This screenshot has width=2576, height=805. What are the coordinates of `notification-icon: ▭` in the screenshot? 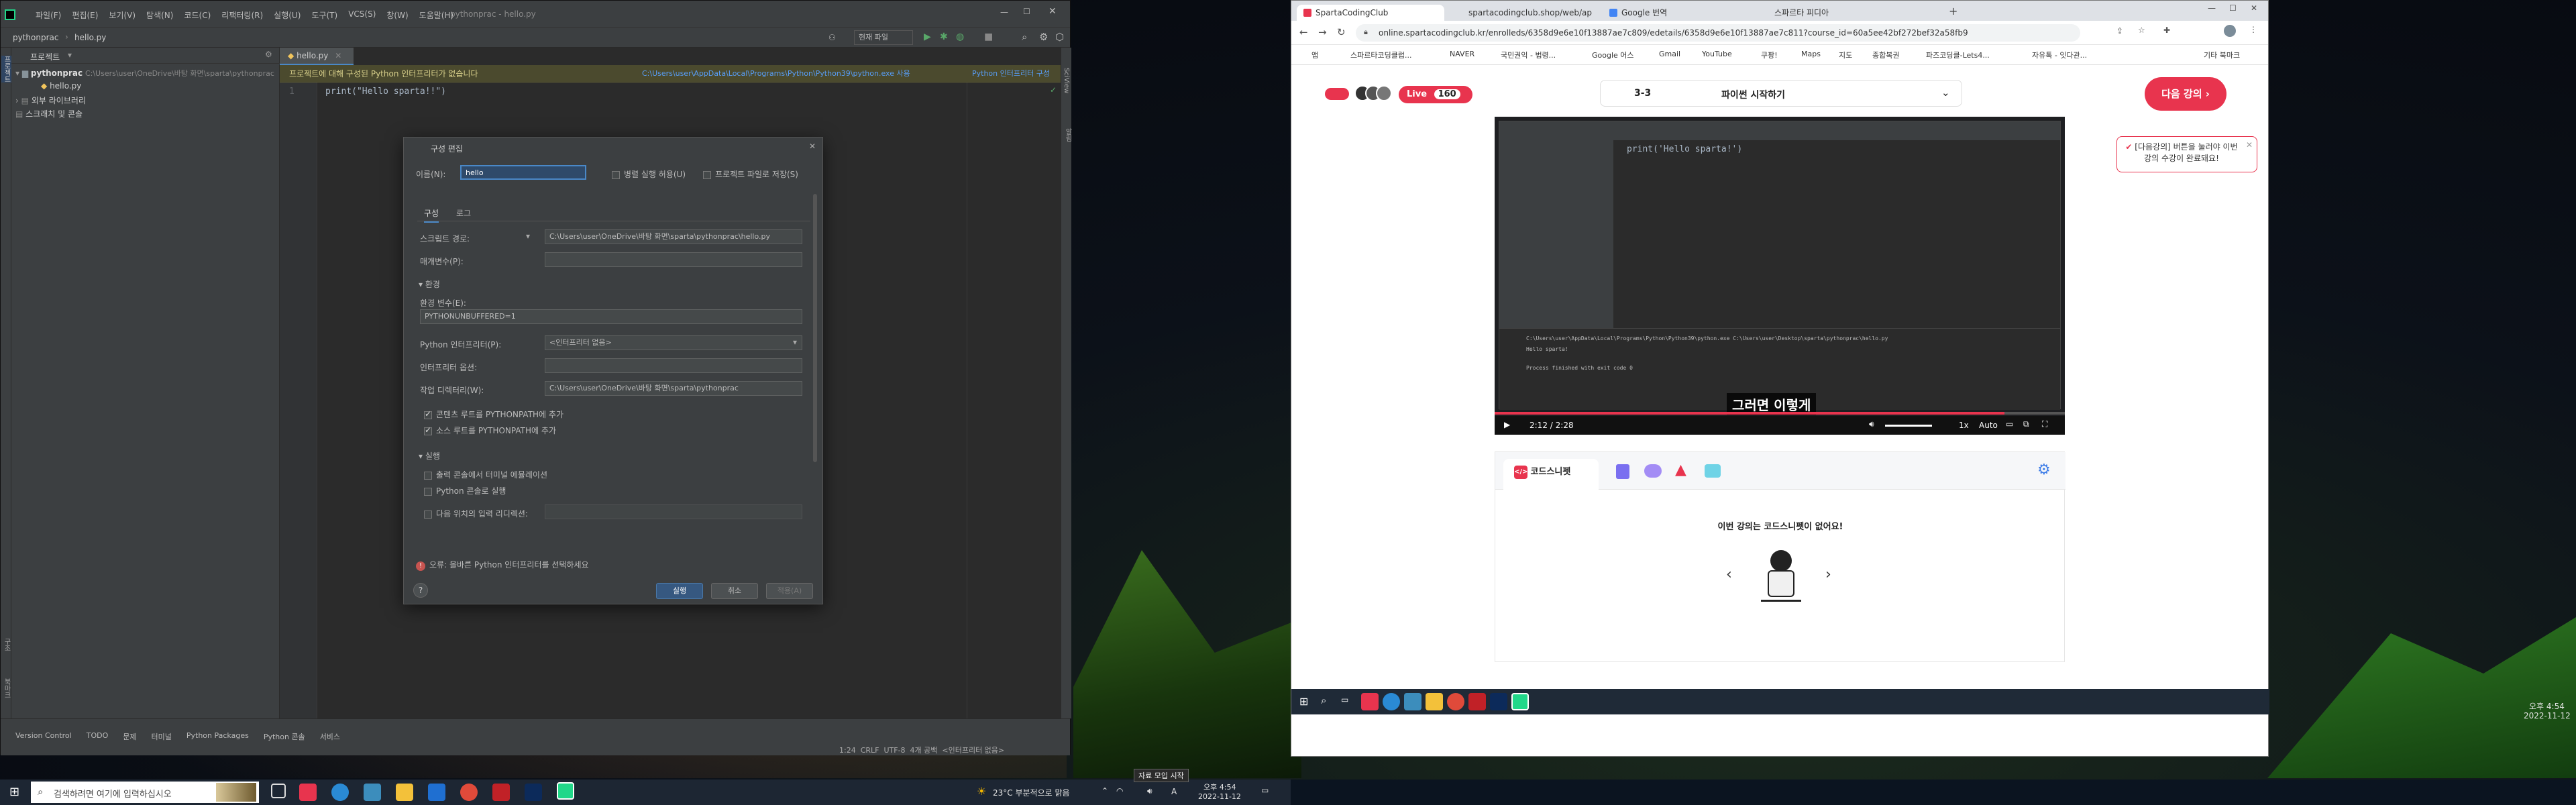 It's located at (1265, 790).